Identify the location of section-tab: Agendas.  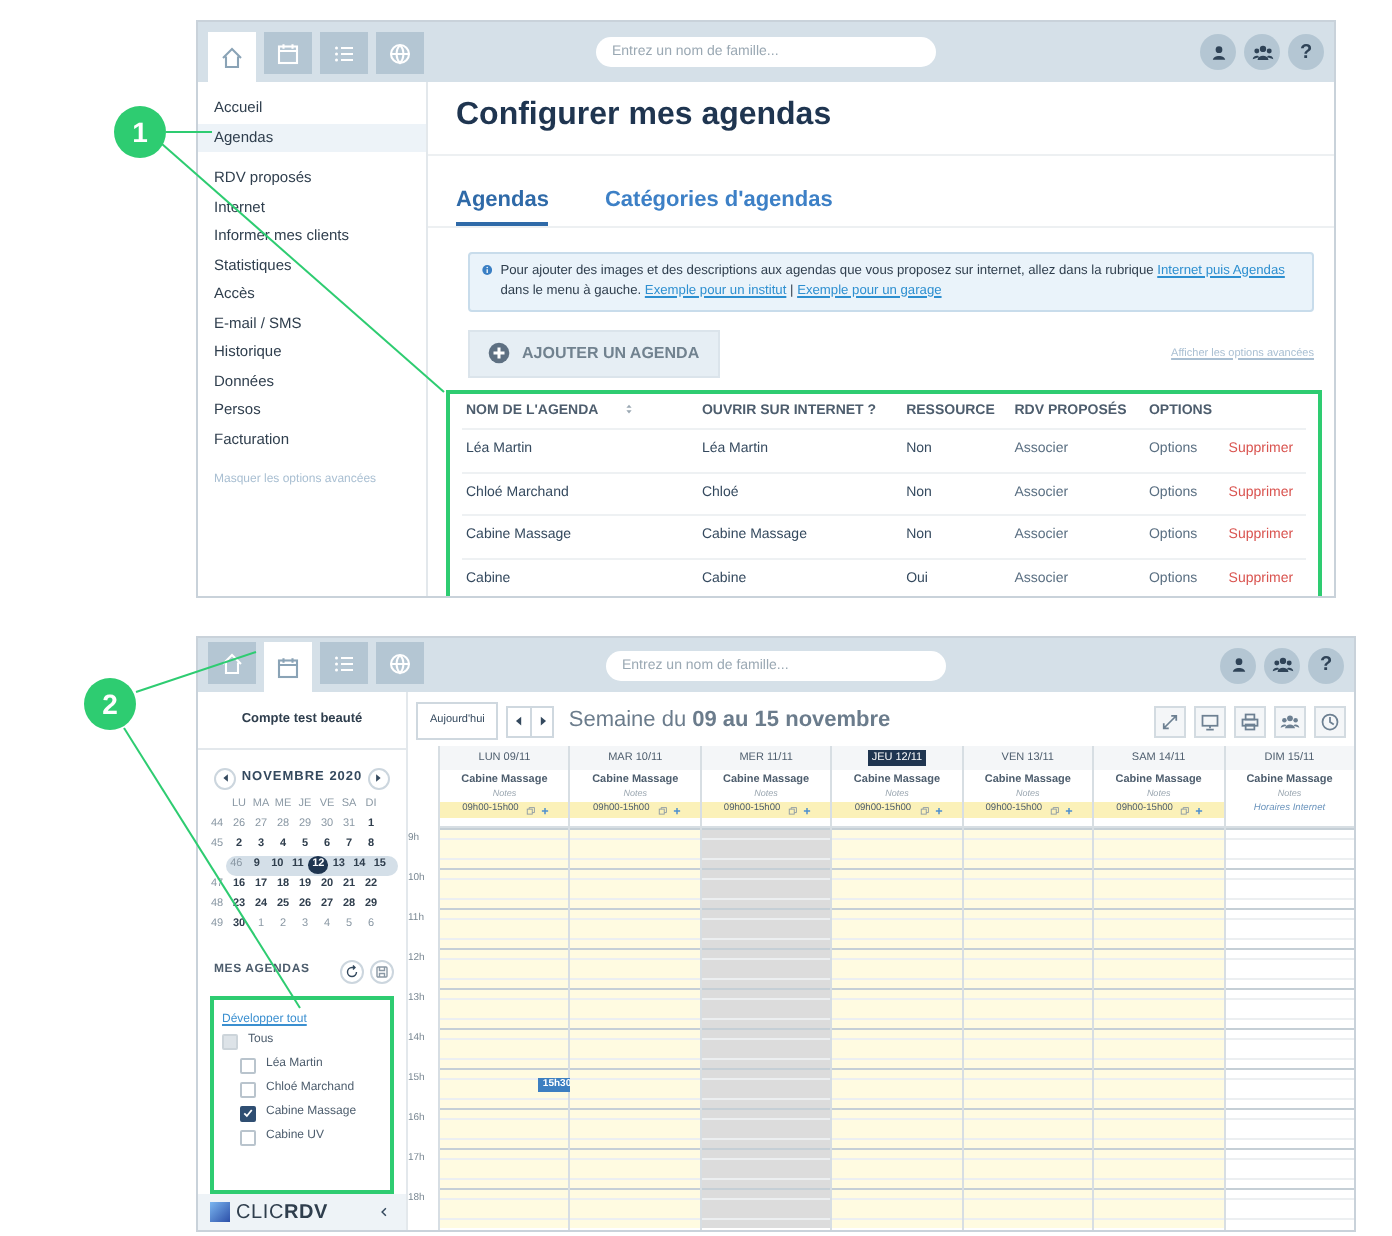
(502, 205).